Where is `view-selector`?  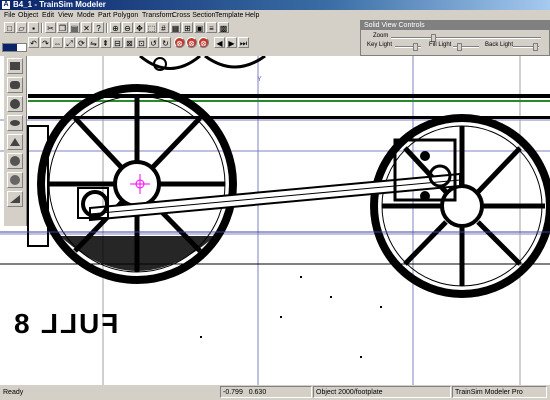
view-selector is located at coordinates (14, 47).